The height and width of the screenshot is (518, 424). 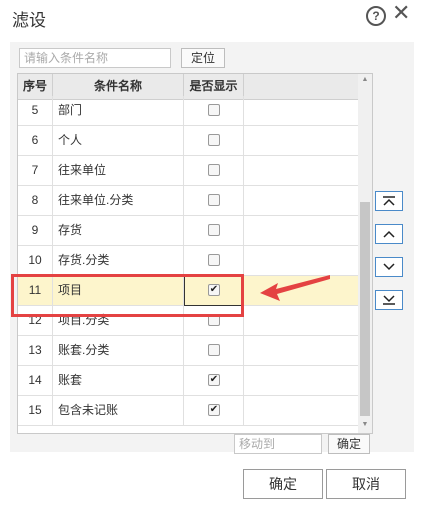 I want to click on table-row: 5 部门, so click(x=188, y=111).